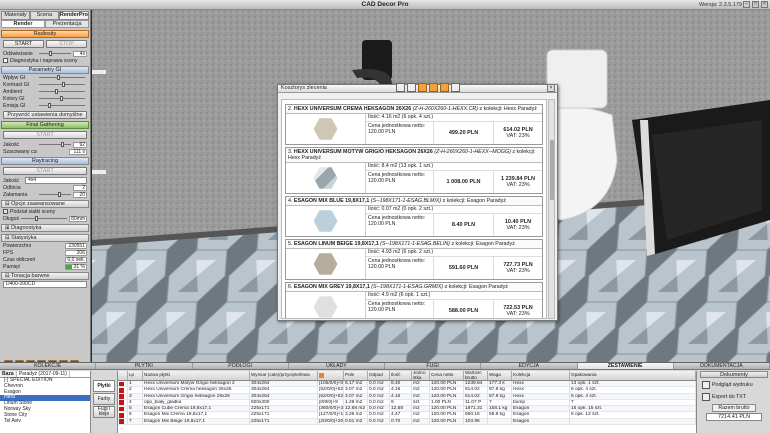 The height and width of the screenshot is (433, 770). What do you see at coordinates (45, 421) in the screenshot?
I see `list-item: Tel Aviv` at bounding box center [45, 421].